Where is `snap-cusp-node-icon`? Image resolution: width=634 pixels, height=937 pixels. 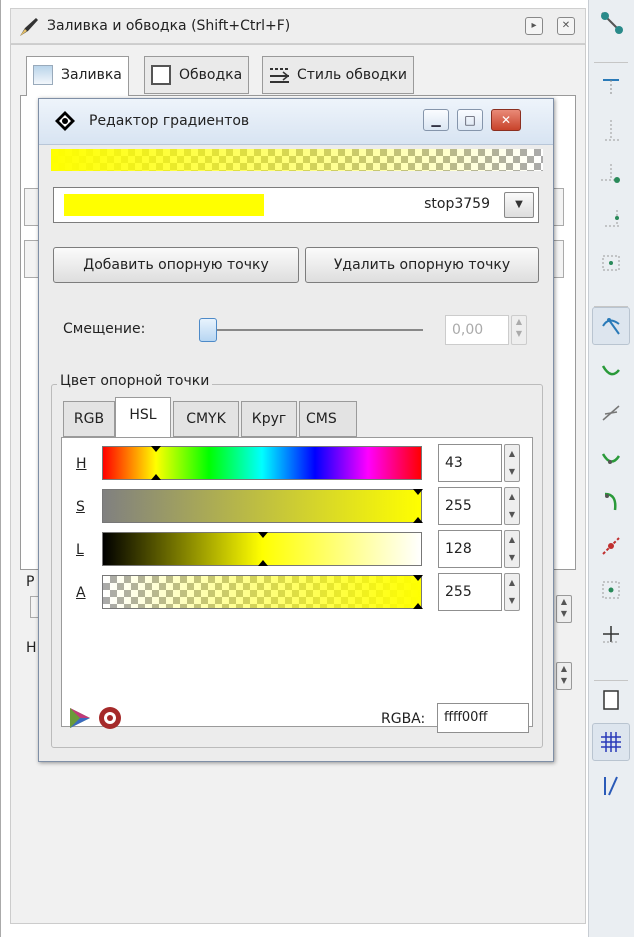
snap-cusp-node-icon is located at coordinates (611, 502).